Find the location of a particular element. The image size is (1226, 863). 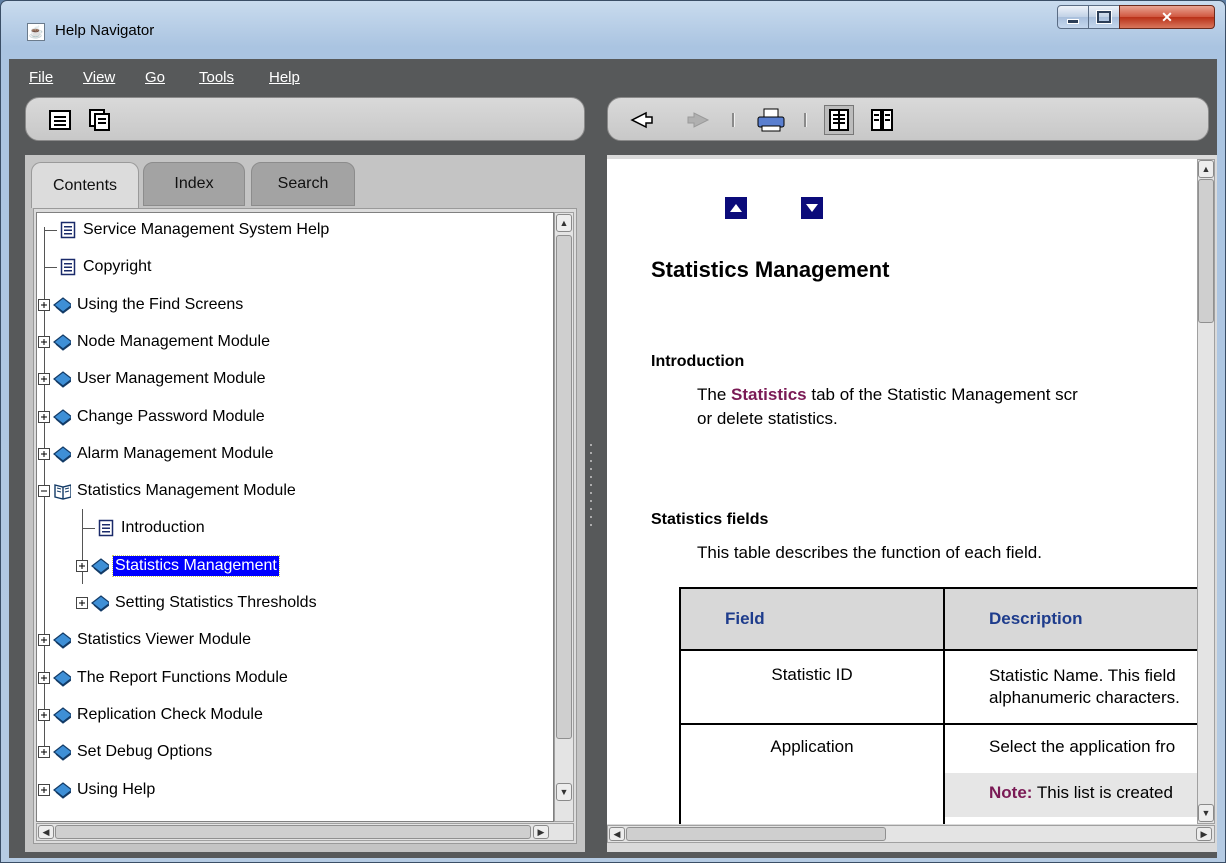

tree-item: Setting Statistics Thresholds is located at coordinates (197, 603).